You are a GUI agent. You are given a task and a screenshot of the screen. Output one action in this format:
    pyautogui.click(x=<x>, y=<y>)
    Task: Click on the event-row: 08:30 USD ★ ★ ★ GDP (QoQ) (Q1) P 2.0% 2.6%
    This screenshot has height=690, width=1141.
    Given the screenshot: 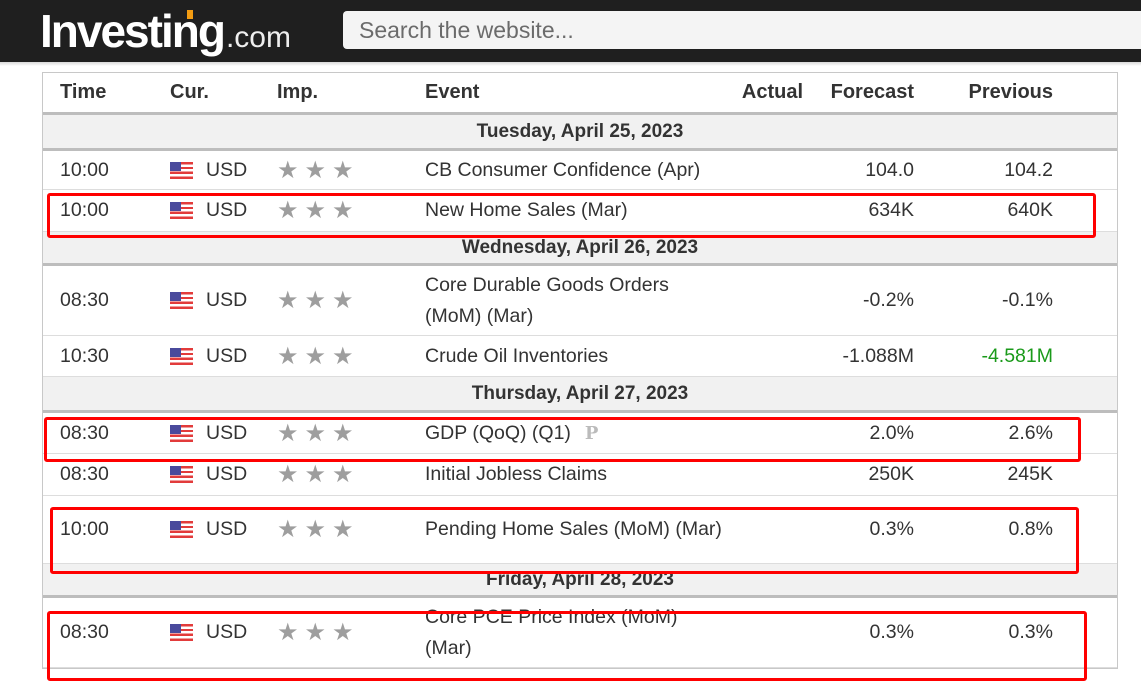 What is the action you would take?
    pyautogui.click(x=580, y=433)
    